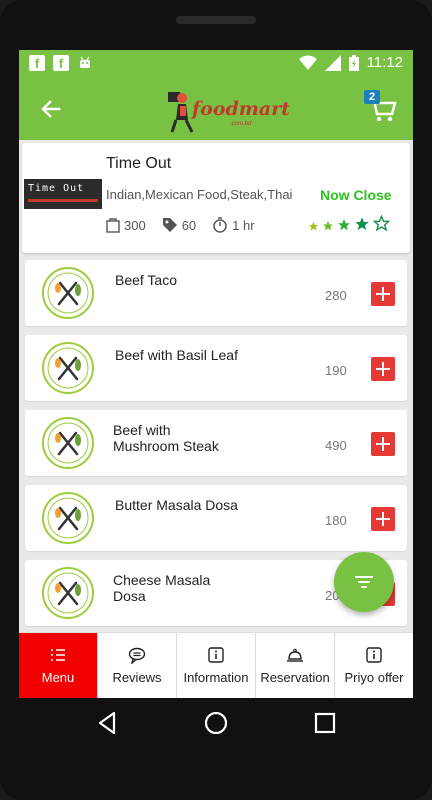 This screenshot has height=800, width=432. What do you see at coordinates (58, 677) in the screenshot?
I see `tab-label: Menu` at bounding box center [58, 677].